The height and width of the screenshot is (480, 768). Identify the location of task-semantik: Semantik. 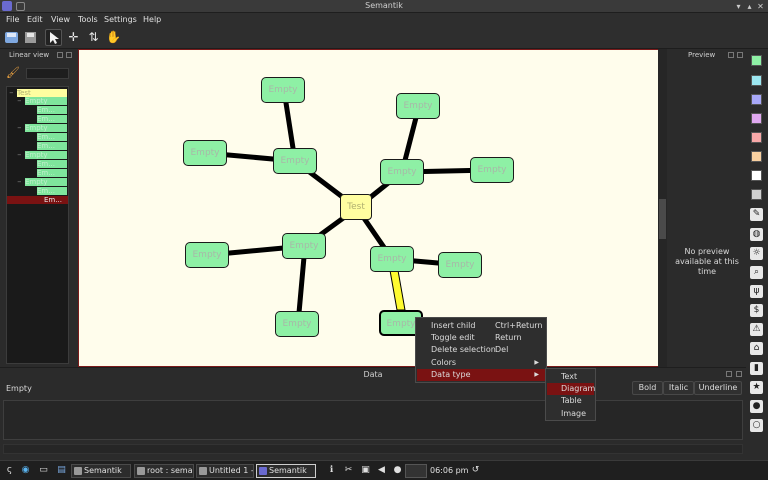
(101, 471).